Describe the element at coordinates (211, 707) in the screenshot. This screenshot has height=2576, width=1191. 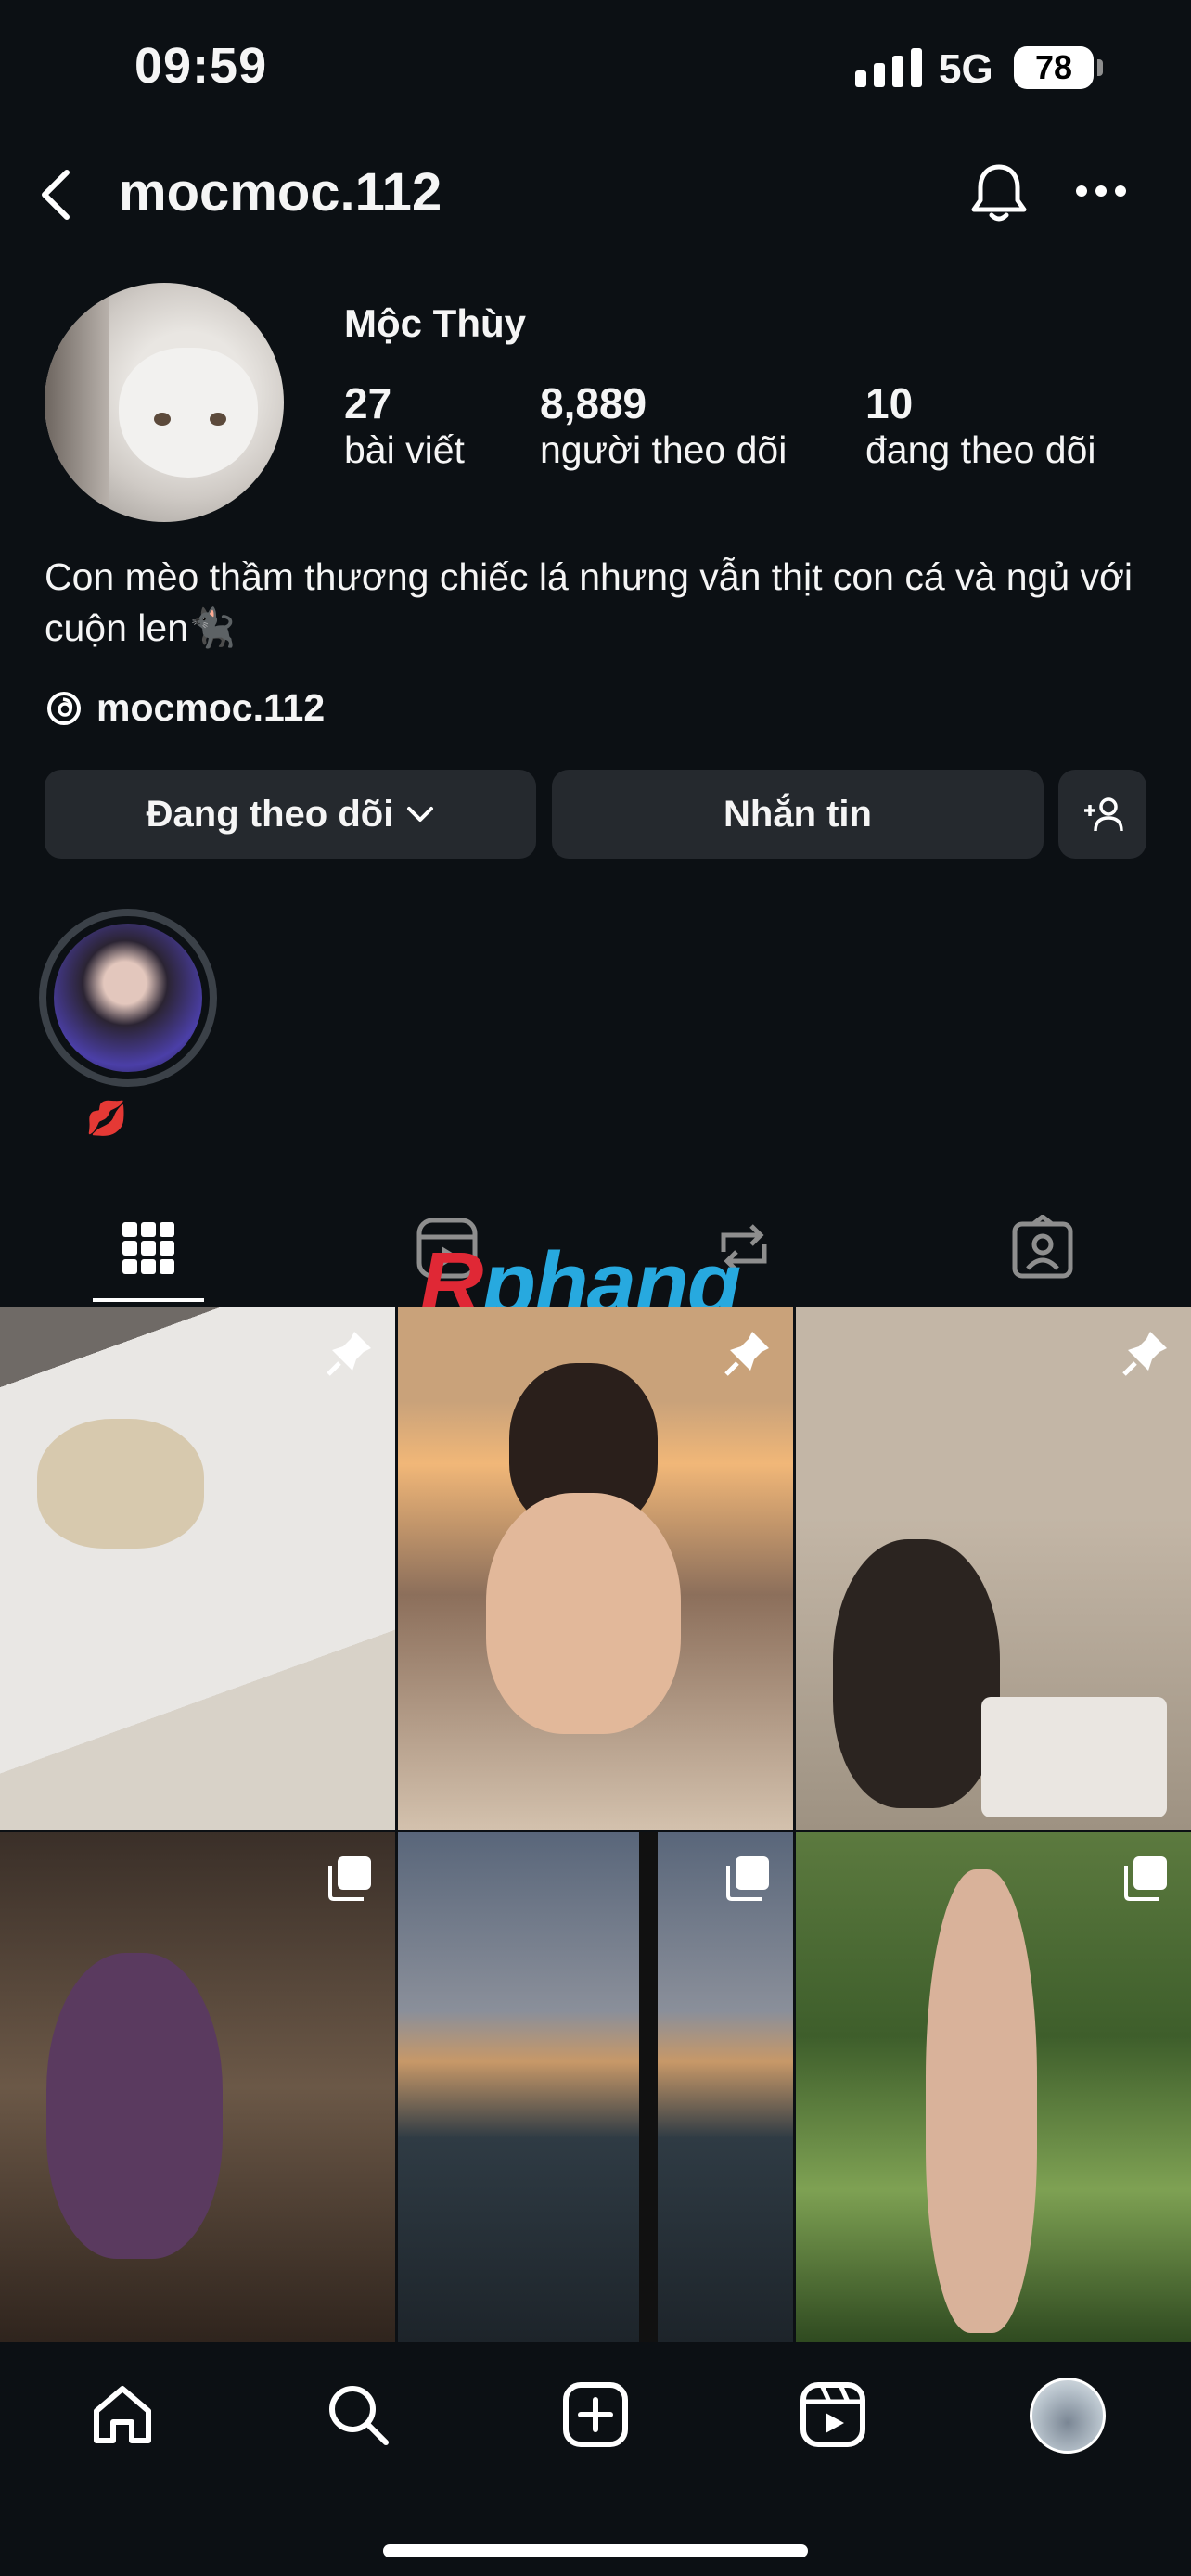
I see `threads-handle: mocmoc.112` at that location.